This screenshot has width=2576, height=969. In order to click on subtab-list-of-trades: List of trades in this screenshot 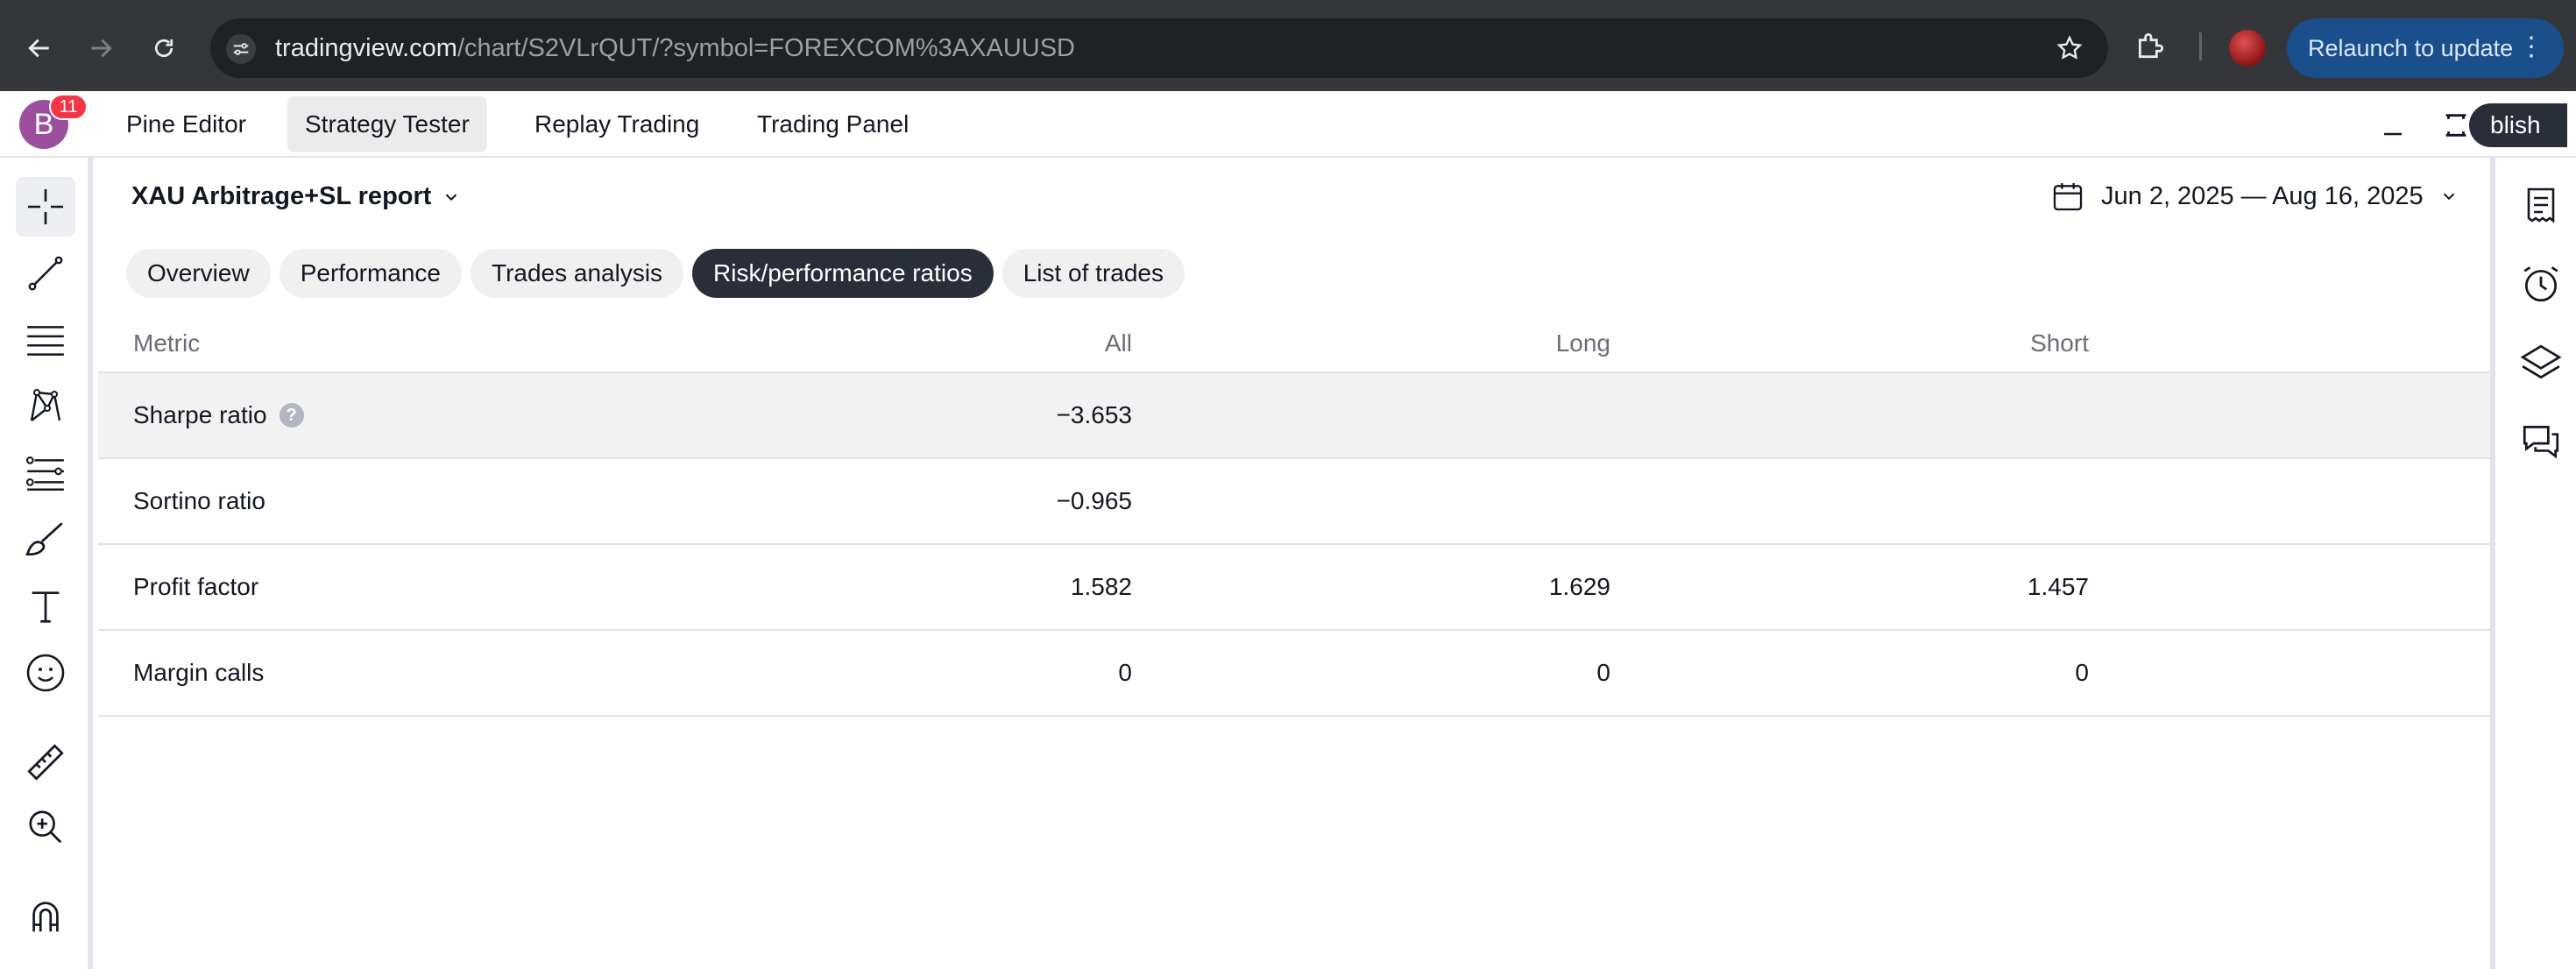, I will do `click(1093, 273)`.